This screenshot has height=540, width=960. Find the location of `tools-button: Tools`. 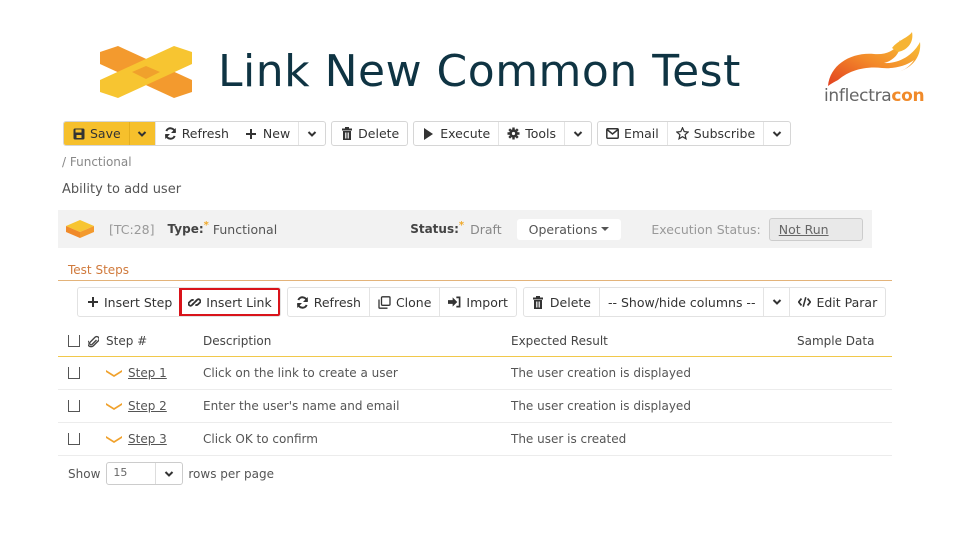

tools-button: Tools is located at coordinates (532, 133).